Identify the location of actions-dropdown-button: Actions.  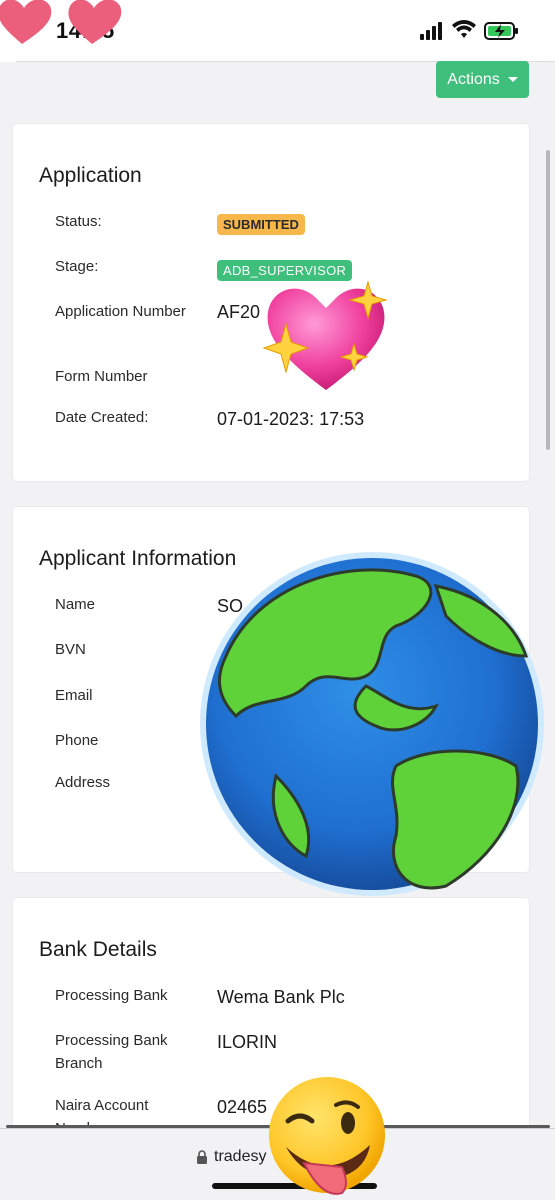
(482, 79).